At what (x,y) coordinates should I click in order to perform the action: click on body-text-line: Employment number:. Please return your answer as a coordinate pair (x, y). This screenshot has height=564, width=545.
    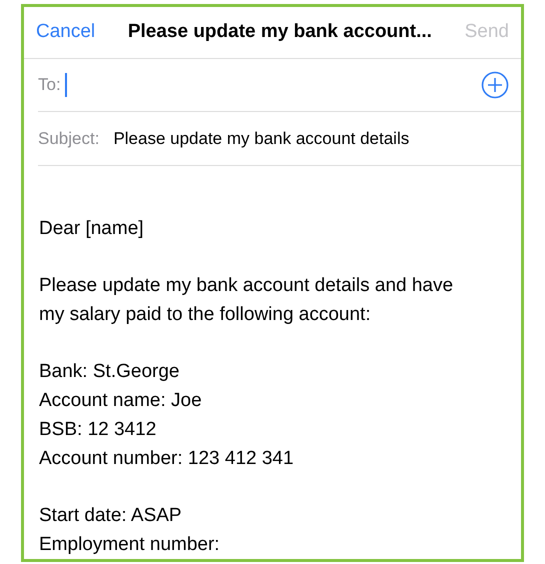
    Looking at the image, I should click on (130, 545).